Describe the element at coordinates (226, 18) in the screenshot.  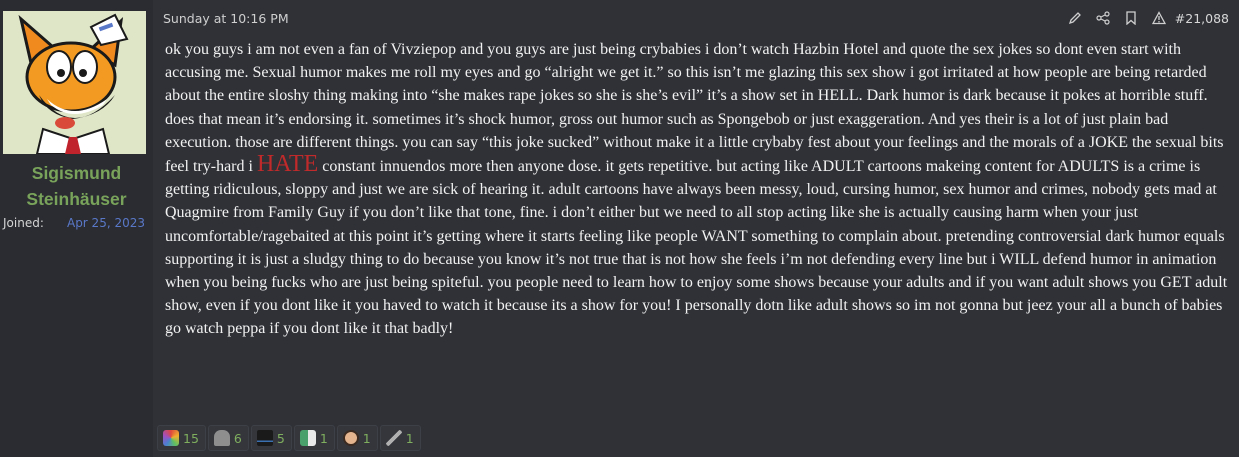
I see `post-date: Sunday at 10:16 PM` at that location.